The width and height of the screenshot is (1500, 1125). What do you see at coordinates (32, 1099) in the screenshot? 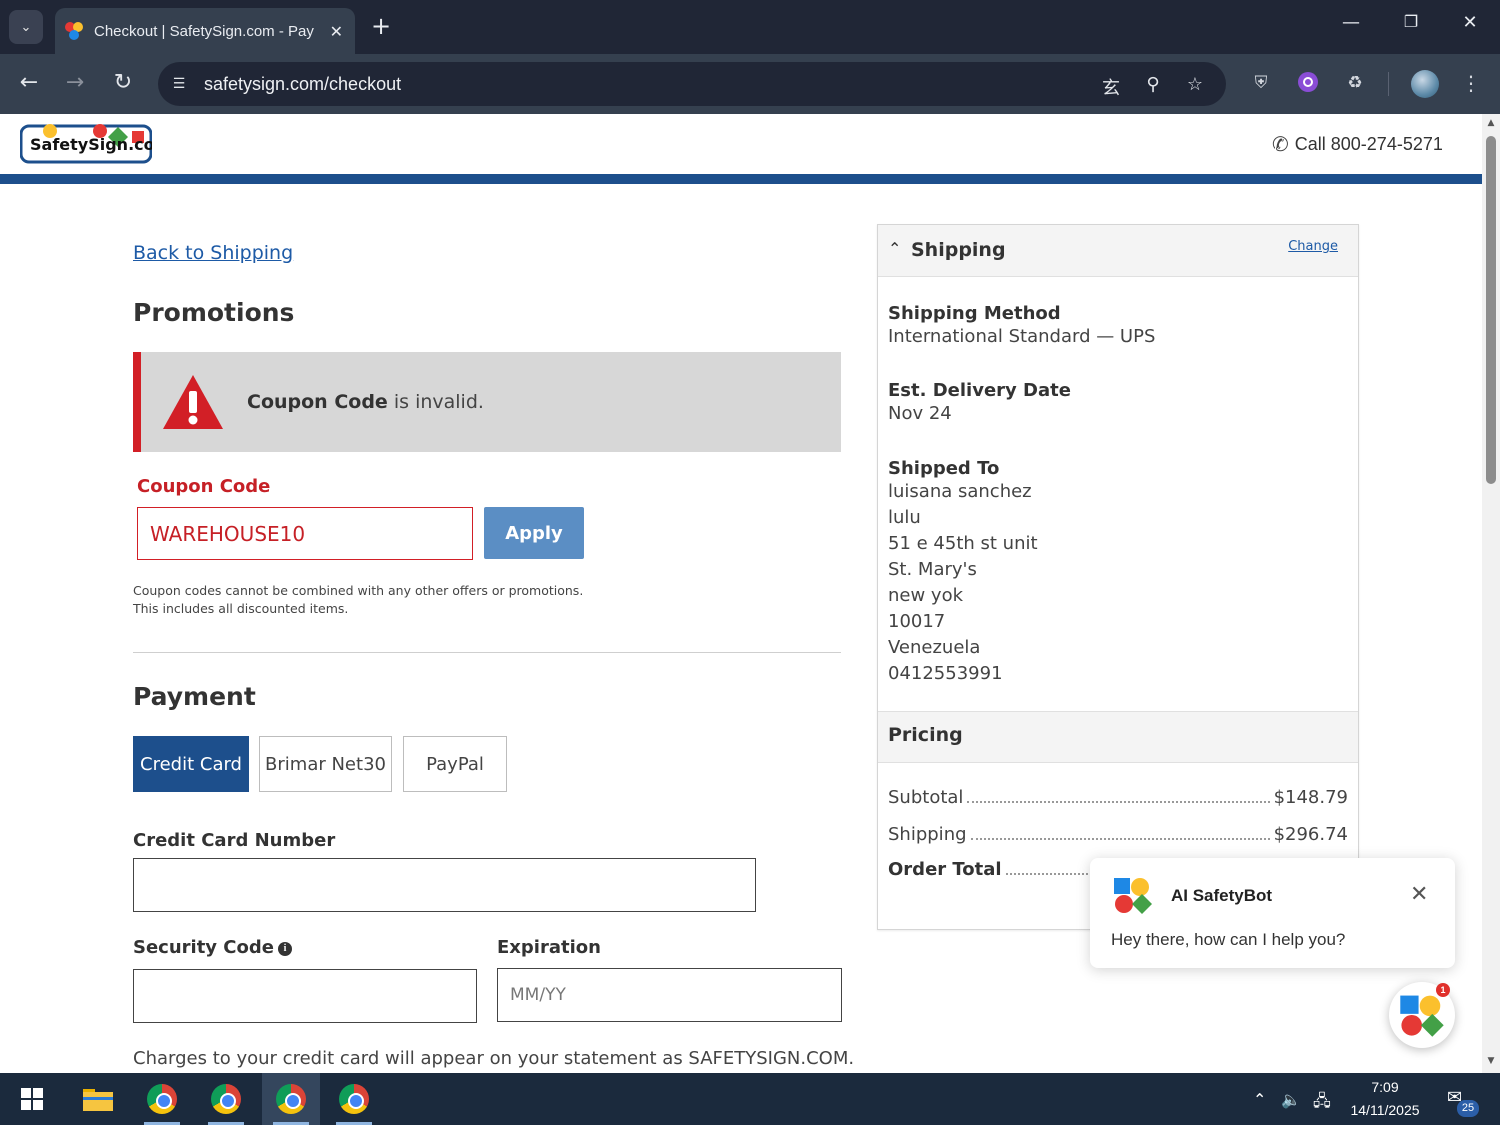
I see `windows-start-icon` at bounding box center [32, 1099].